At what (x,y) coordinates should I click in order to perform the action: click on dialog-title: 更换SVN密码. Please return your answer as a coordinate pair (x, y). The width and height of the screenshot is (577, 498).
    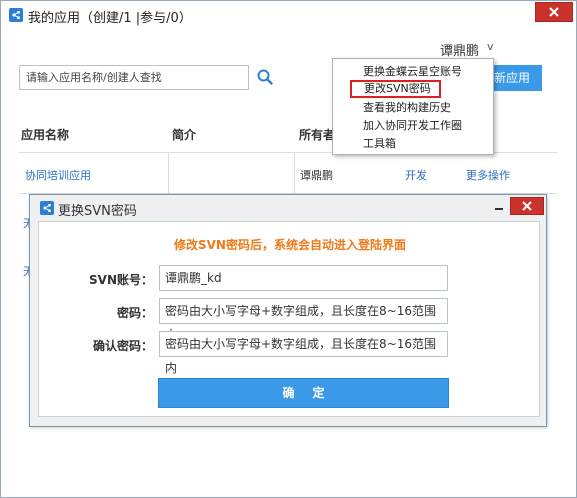
    Looking at the image, I should click on (97, 211).